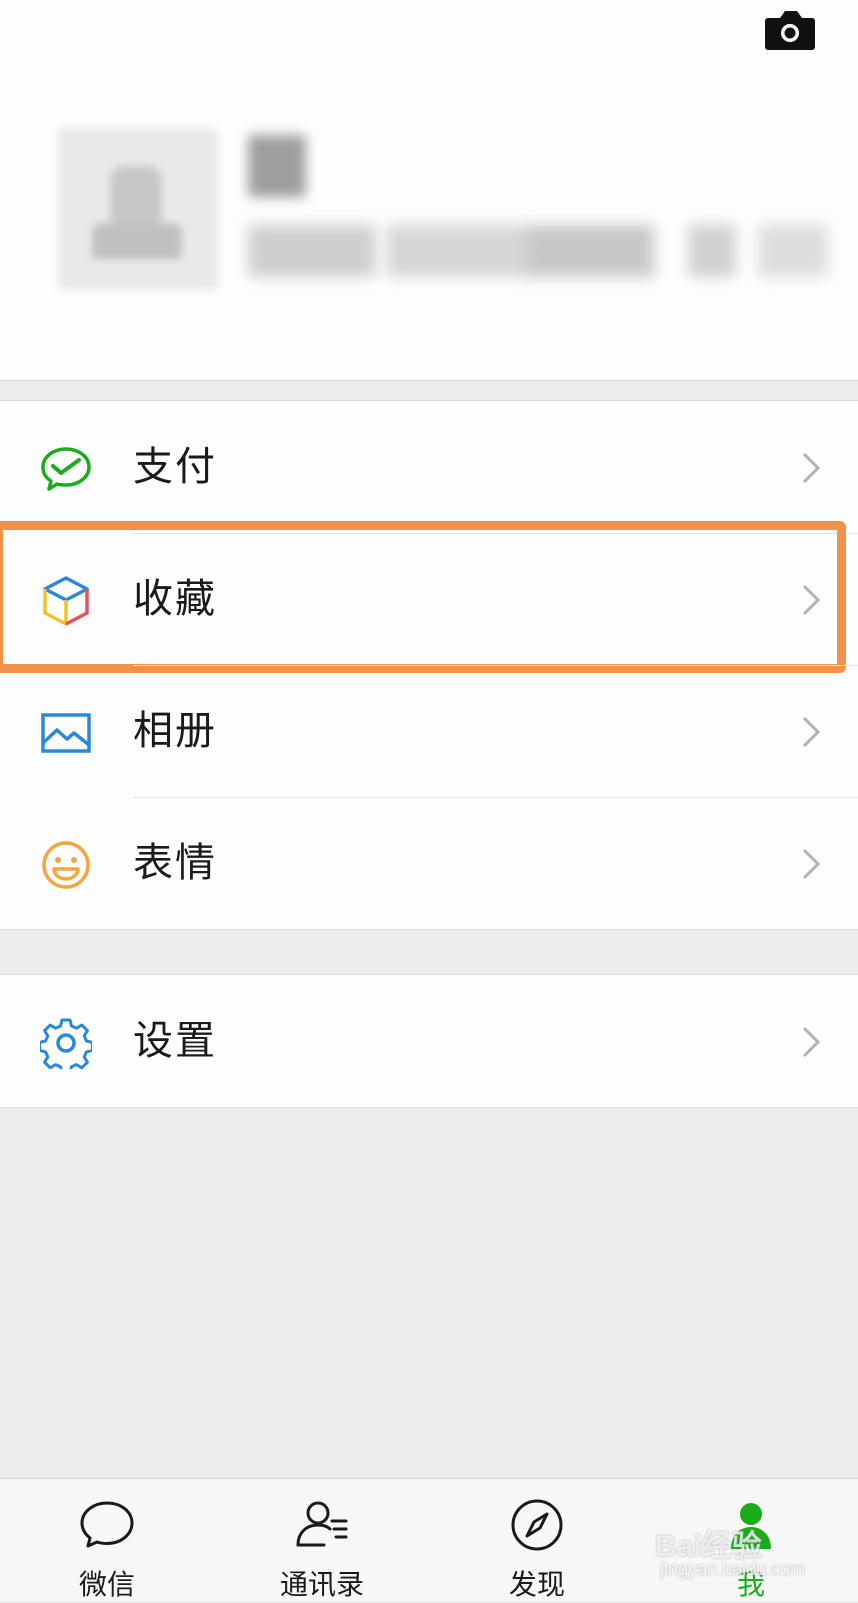  Describe the element at coordinates (538, 251) in the screenshot. I see `wechat-id-blurred` at that location.